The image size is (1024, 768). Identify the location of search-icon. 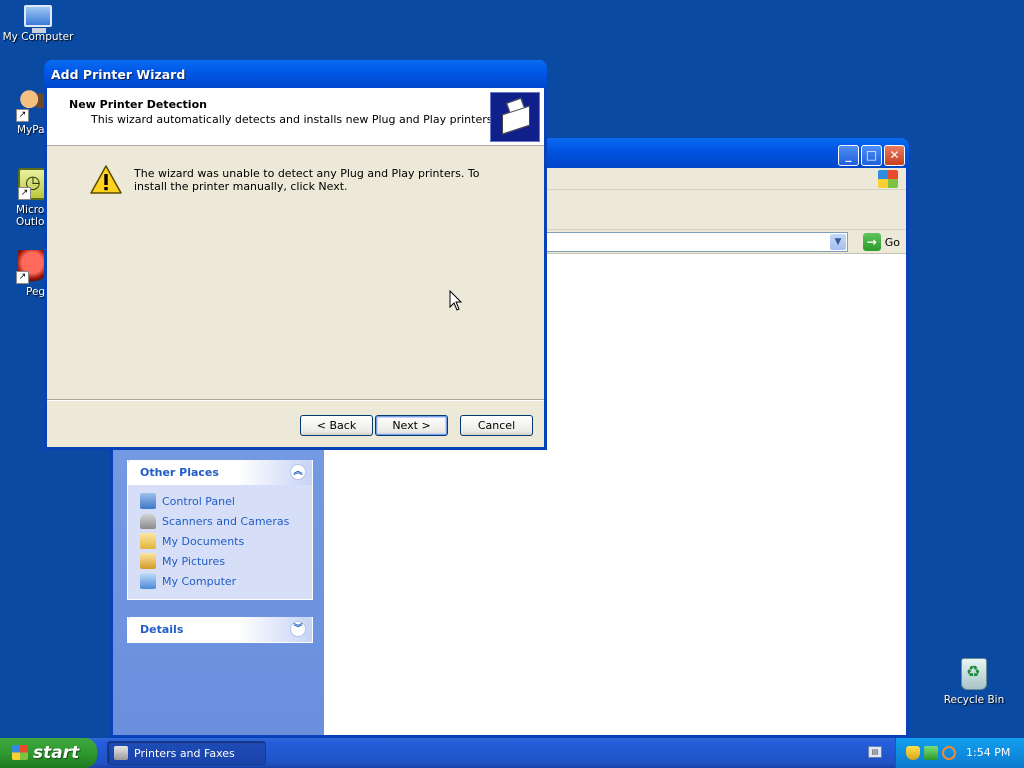
(949, 753).